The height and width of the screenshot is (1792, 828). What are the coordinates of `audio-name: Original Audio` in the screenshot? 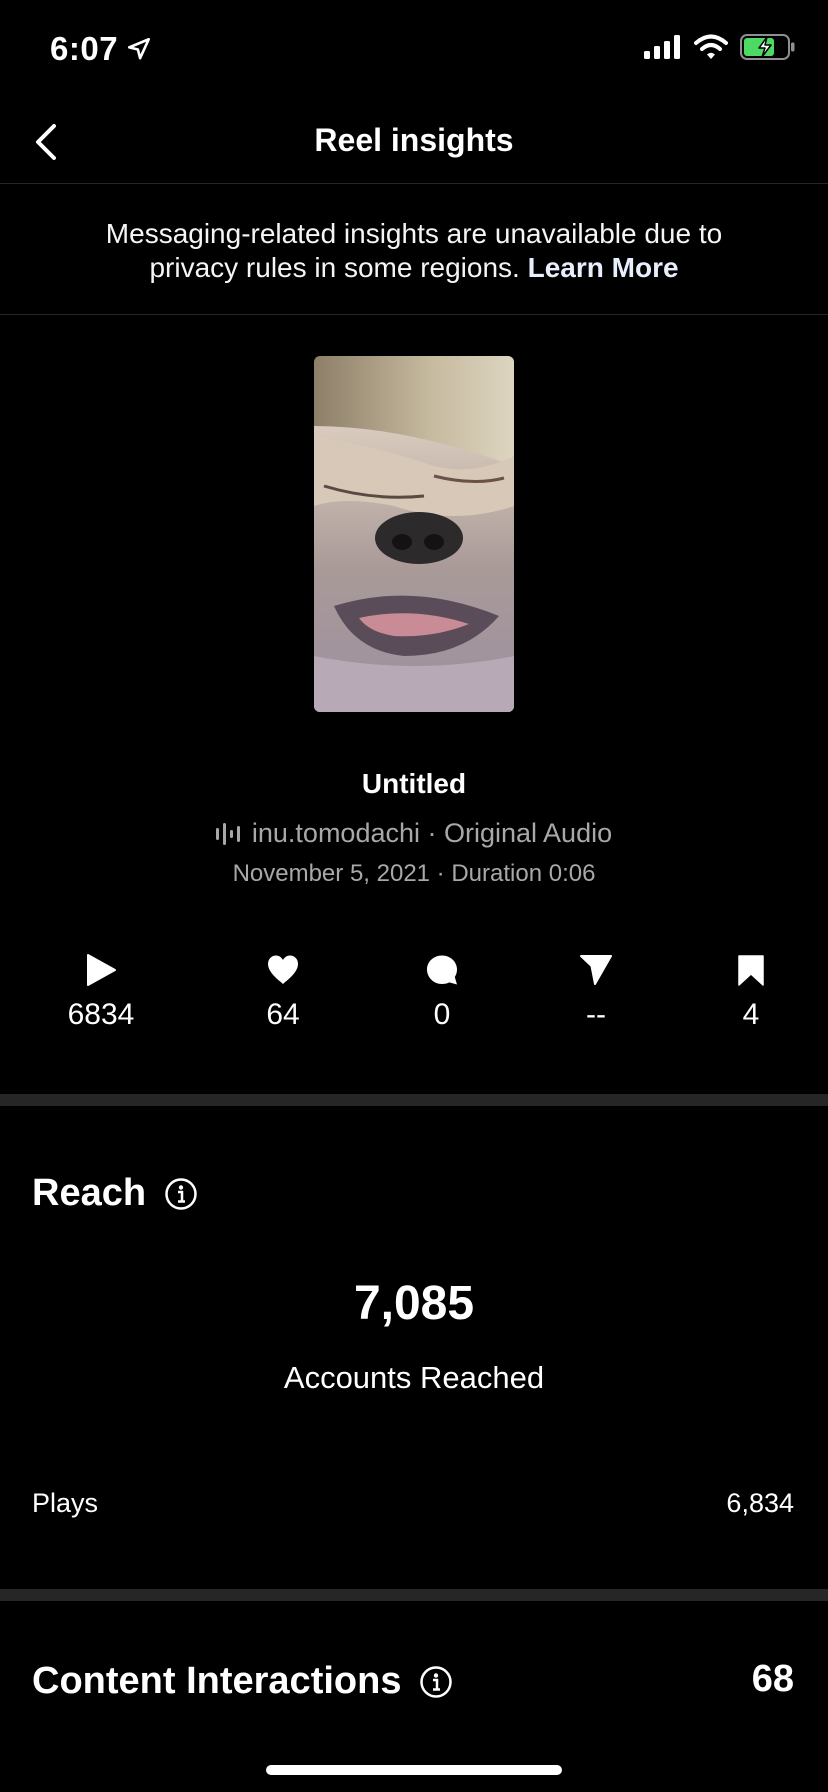 It's located at (528, 833).